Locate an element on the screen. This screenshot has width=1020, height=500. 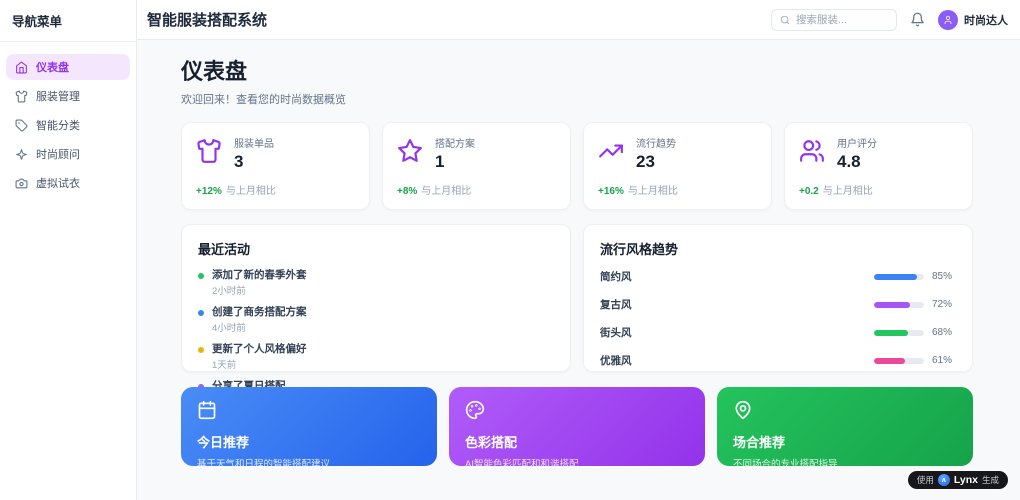
notifications-button is located at coordinates (917, 19).